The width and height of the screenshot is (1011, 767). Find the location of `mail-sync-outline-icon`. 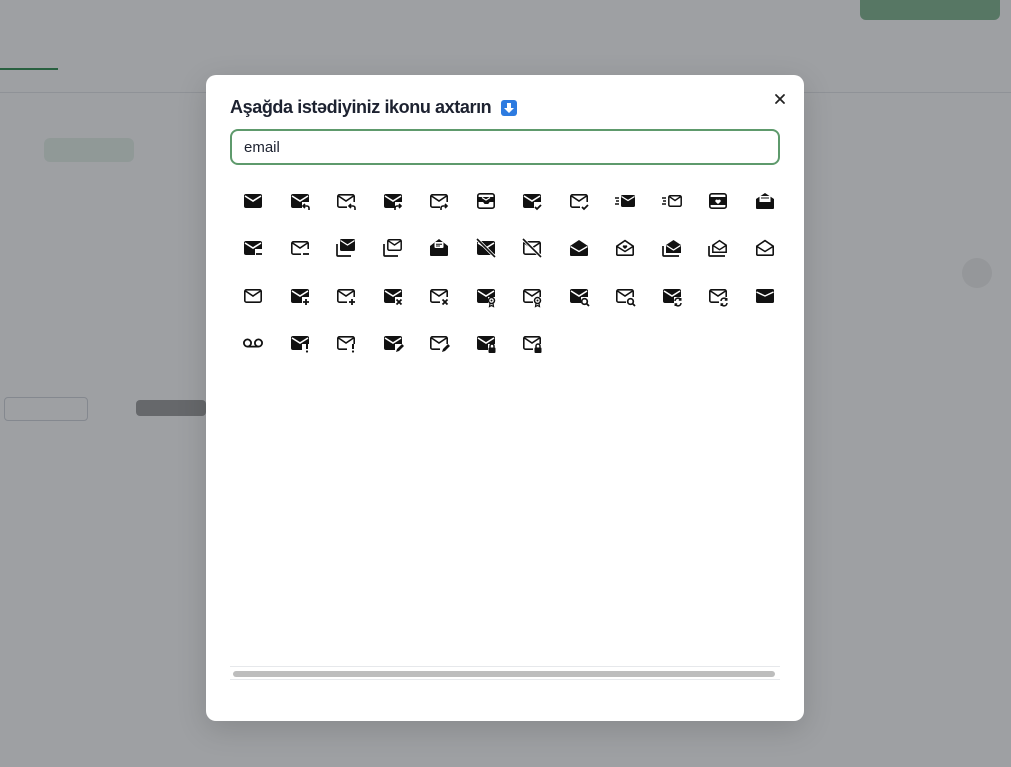

mail-sync-outline-icon is located at coordinates (718, 297).